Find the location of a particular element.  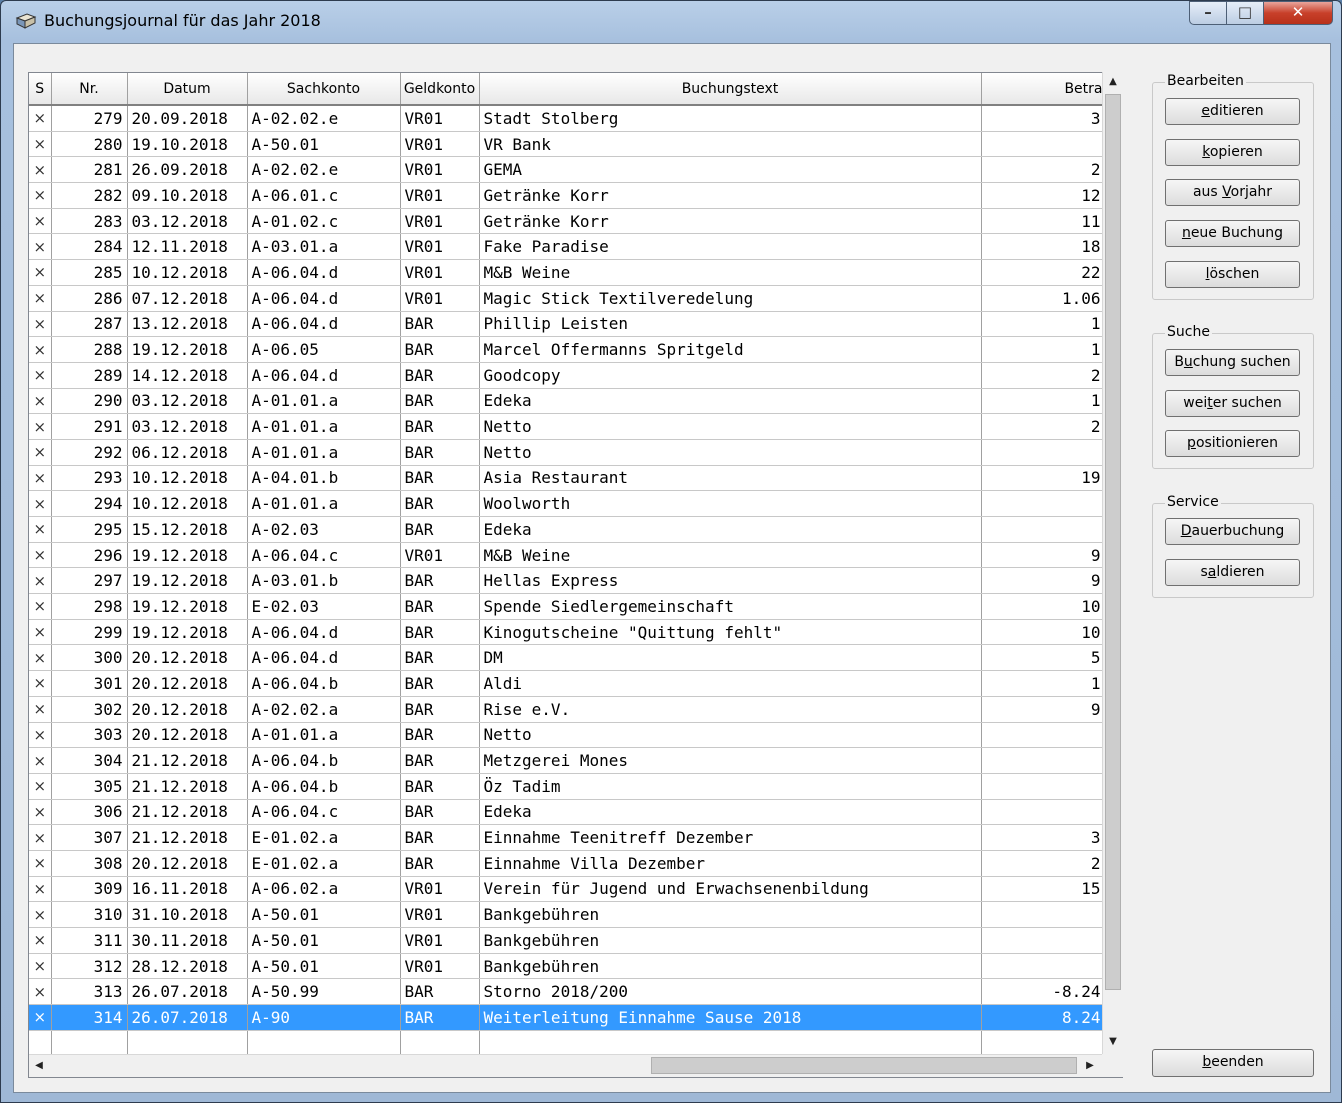

cell-nr: 294 is located at coordinates (89, 503).